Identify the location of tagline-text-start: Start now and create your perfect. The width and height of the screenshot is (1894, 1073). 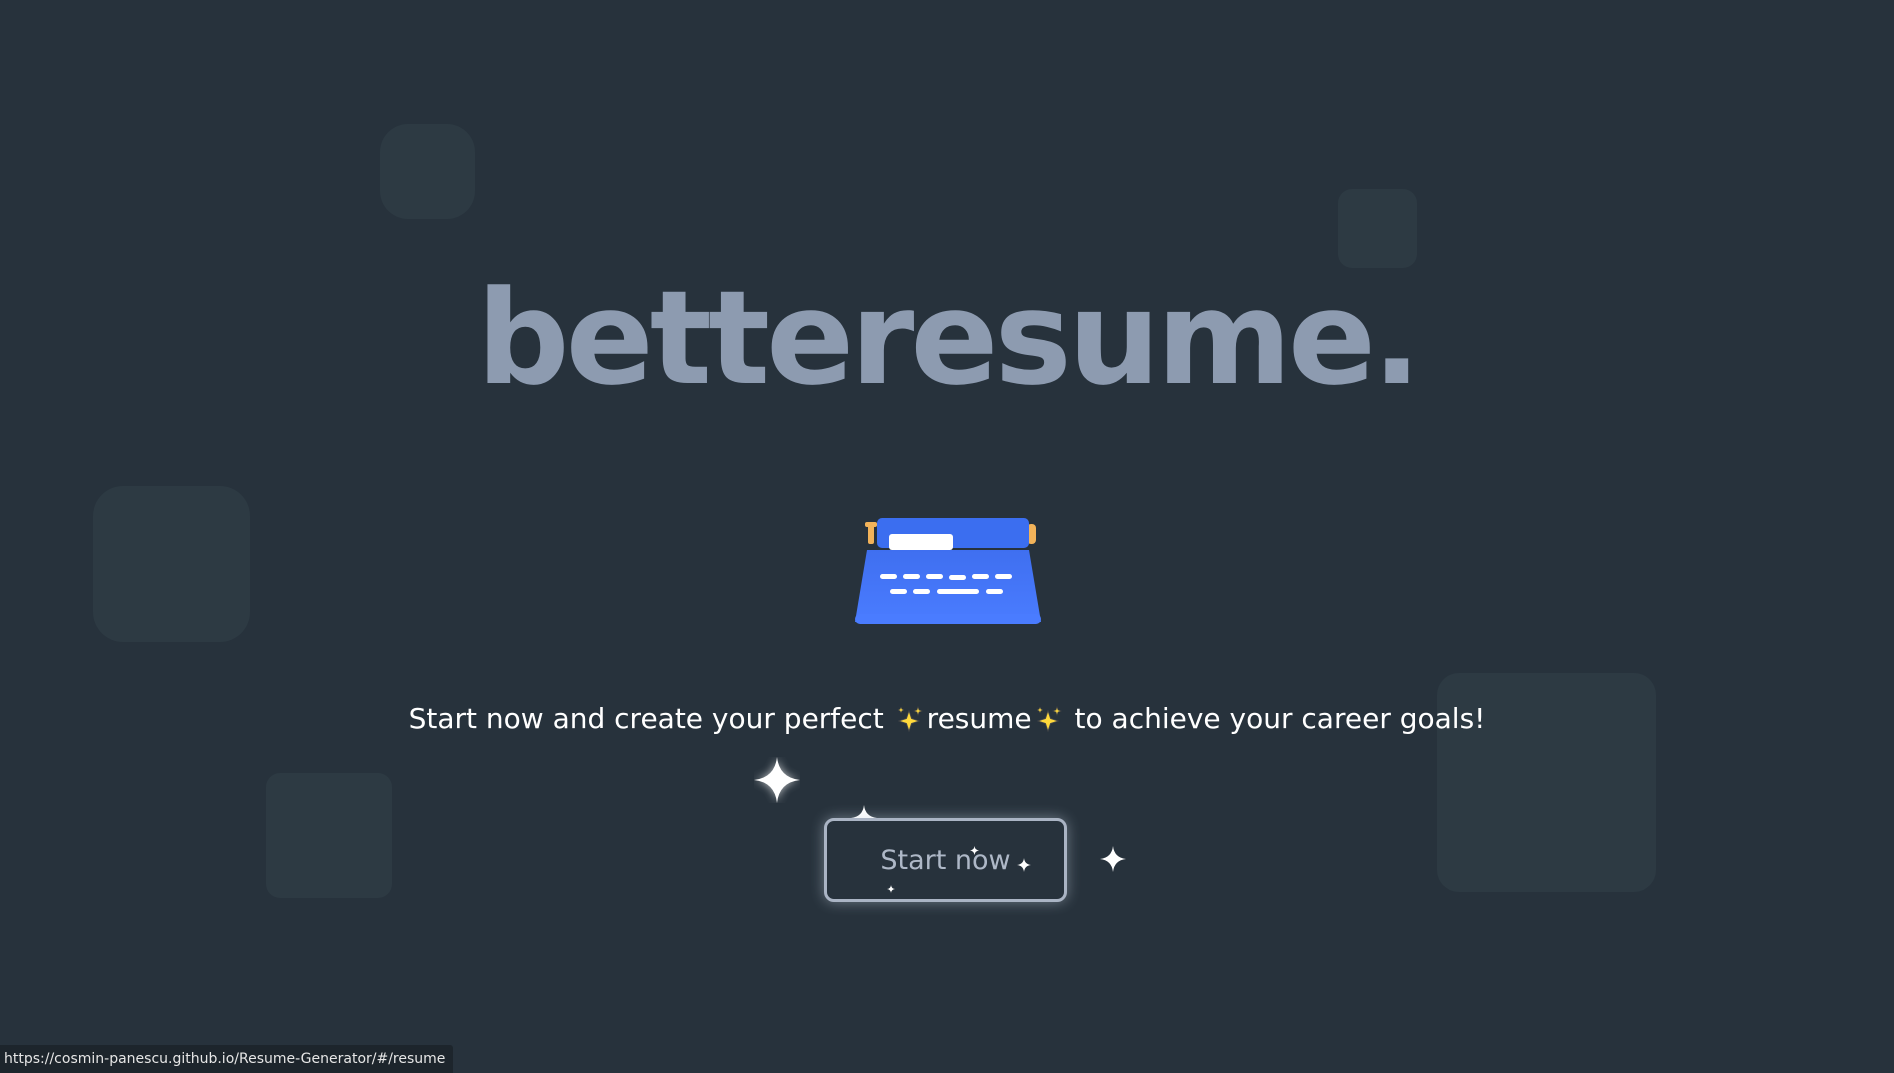
(650, 718).